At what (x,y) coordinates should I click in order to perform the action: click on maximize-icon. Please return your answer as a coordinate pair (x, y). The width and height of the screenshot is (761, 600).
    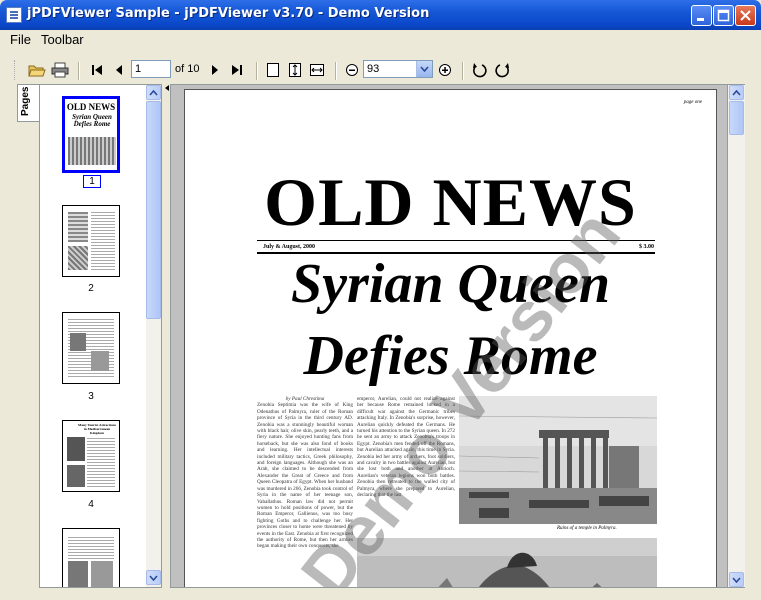
    Looking at the image, I should click on (723, 15).